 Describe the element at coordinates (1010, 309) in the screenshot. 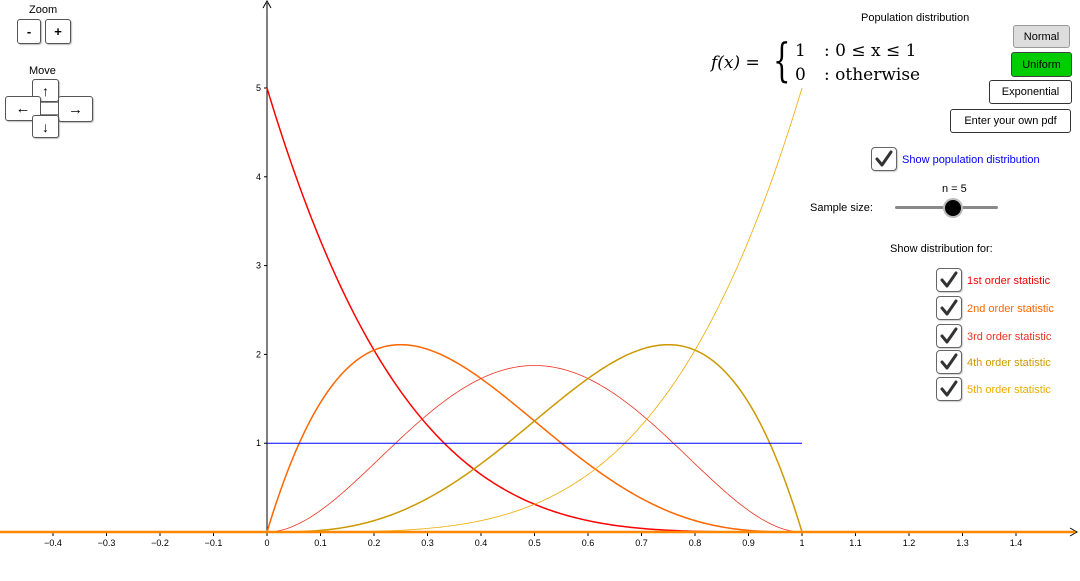

I see `order-statistic-label-2: 2nd order statistic` at that location.